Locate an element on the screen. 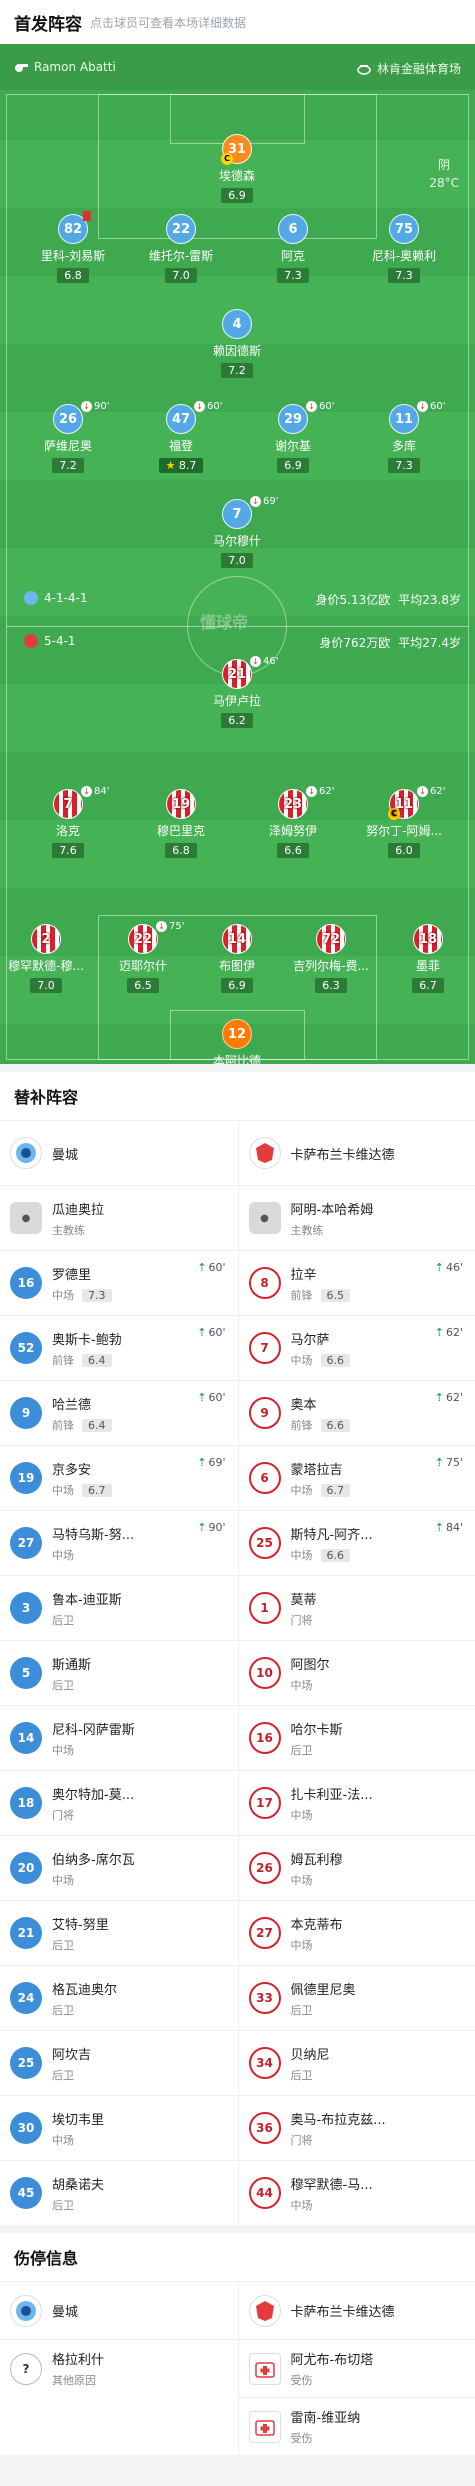 This screenshot has width=475, height=2486. player-rating: 7.3 is located at coordinates (293, 275).